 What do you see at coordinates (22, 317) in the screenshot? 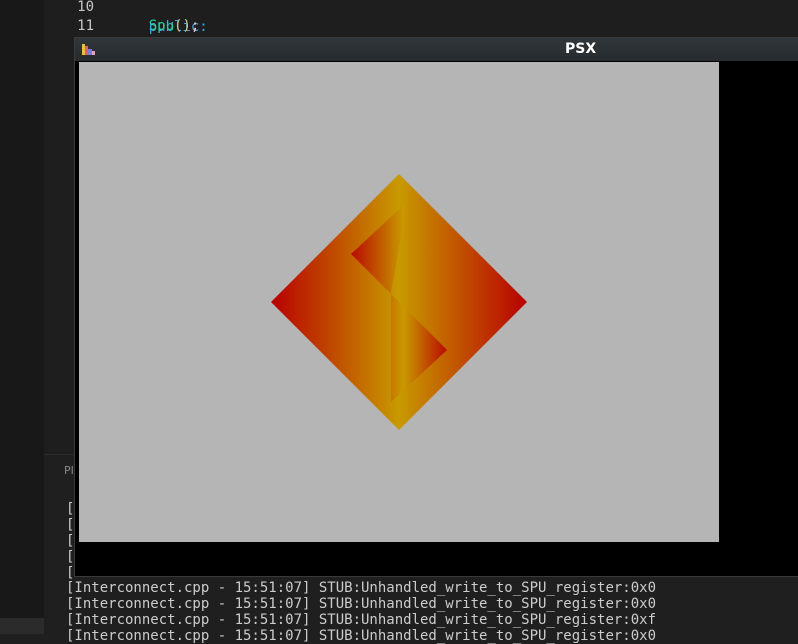
I see `activity-bar` at bounding box center [22, 317].